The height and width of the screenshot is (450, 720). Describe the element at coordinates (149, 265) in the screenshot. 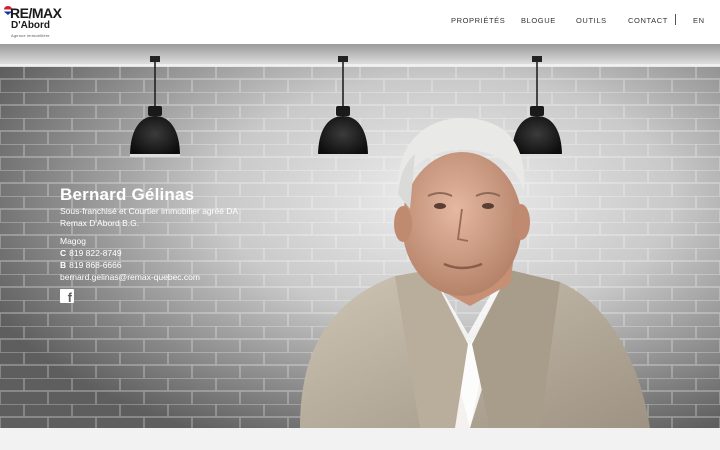

I see `agent-office-phone: B 819 868-6666` at that location.